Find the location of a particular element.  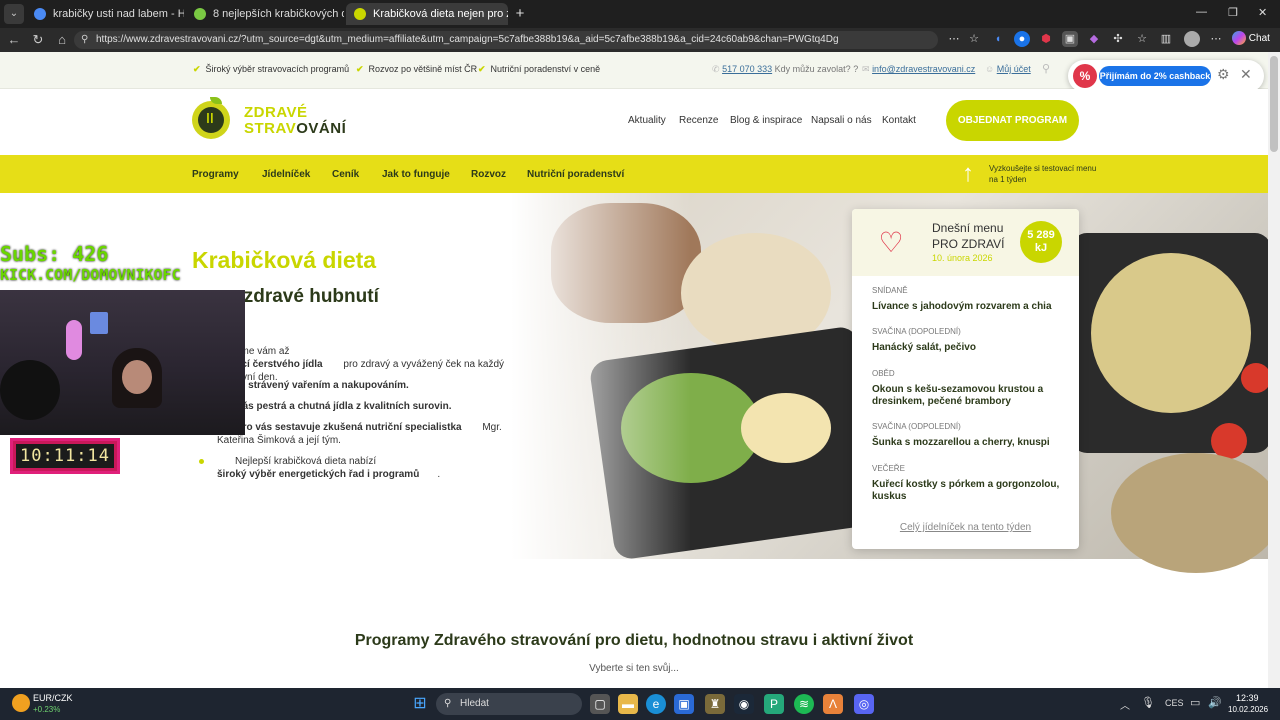

read-aloud-icon: ◖ is located at coordinates (998, 39).